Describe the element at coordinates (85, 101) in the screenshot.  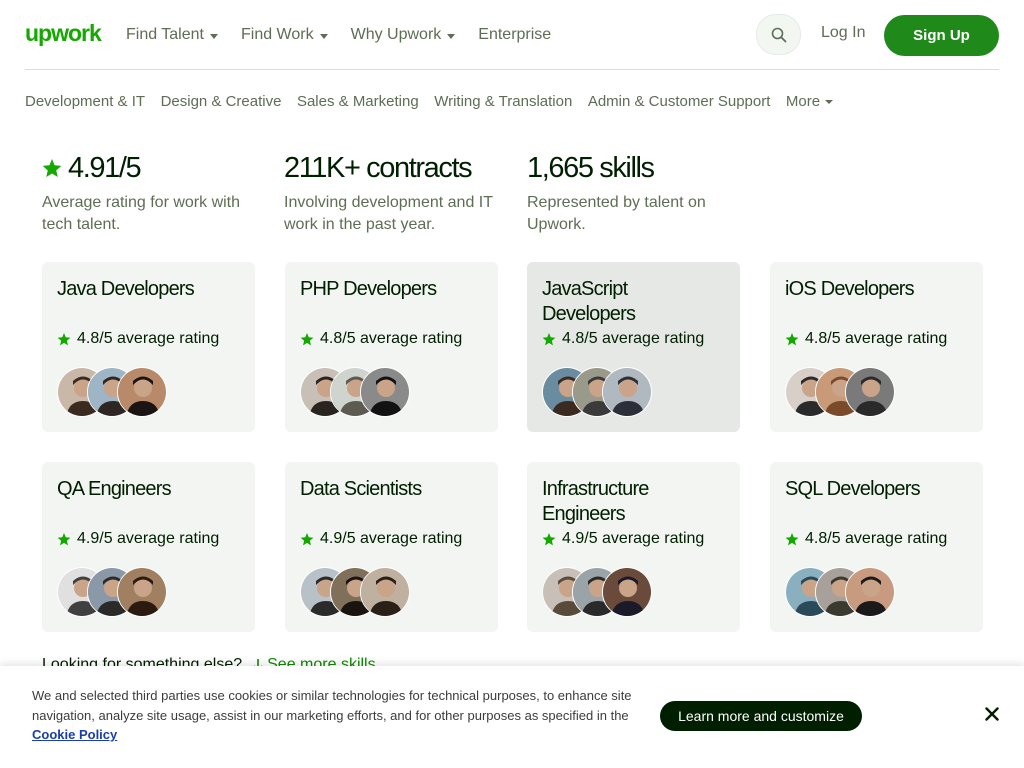
I see `category-development-it: Development & IT` at that location.